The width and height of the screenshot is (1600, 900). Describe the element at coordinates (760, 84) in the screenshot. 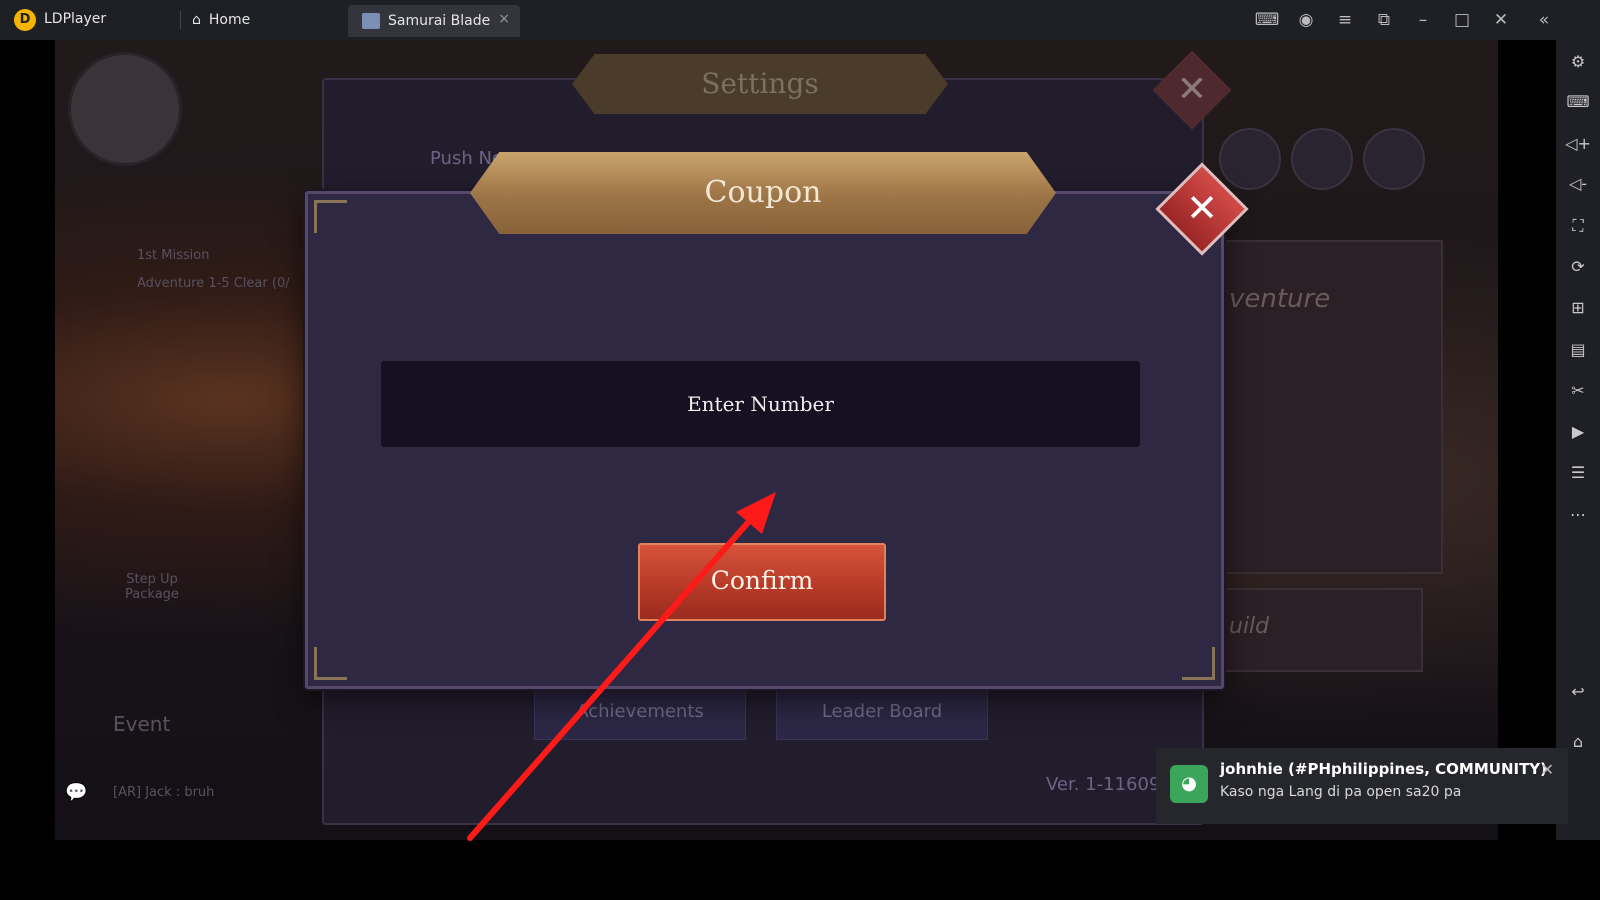

I see `settings-title: Settings` at that location.